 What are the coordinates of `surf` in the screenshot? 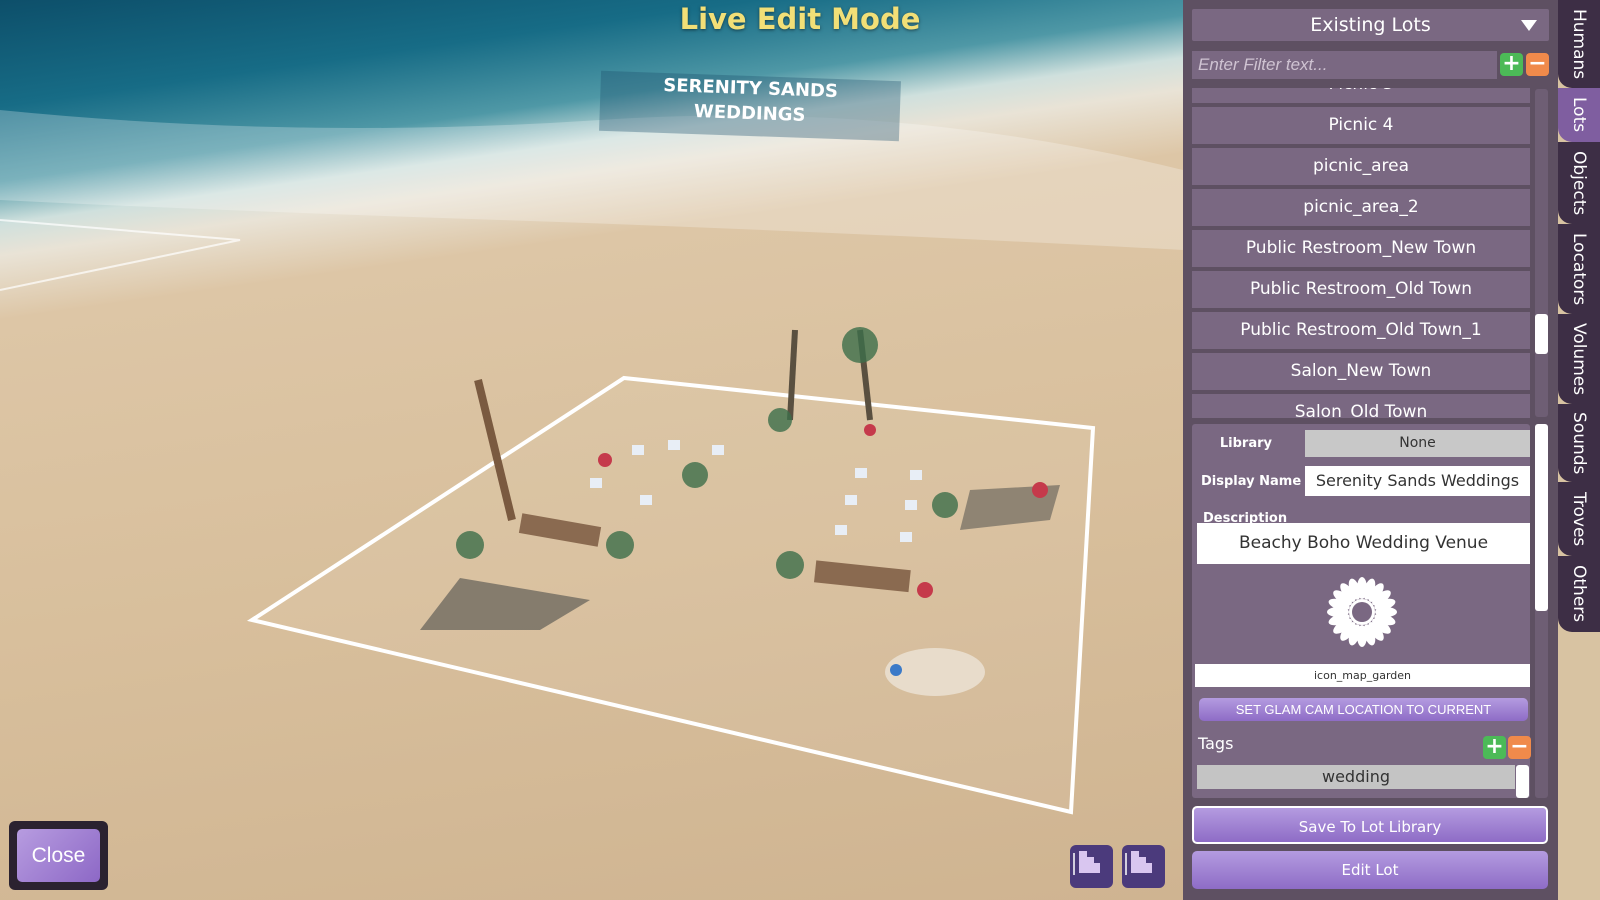 It's located at (591, 180).